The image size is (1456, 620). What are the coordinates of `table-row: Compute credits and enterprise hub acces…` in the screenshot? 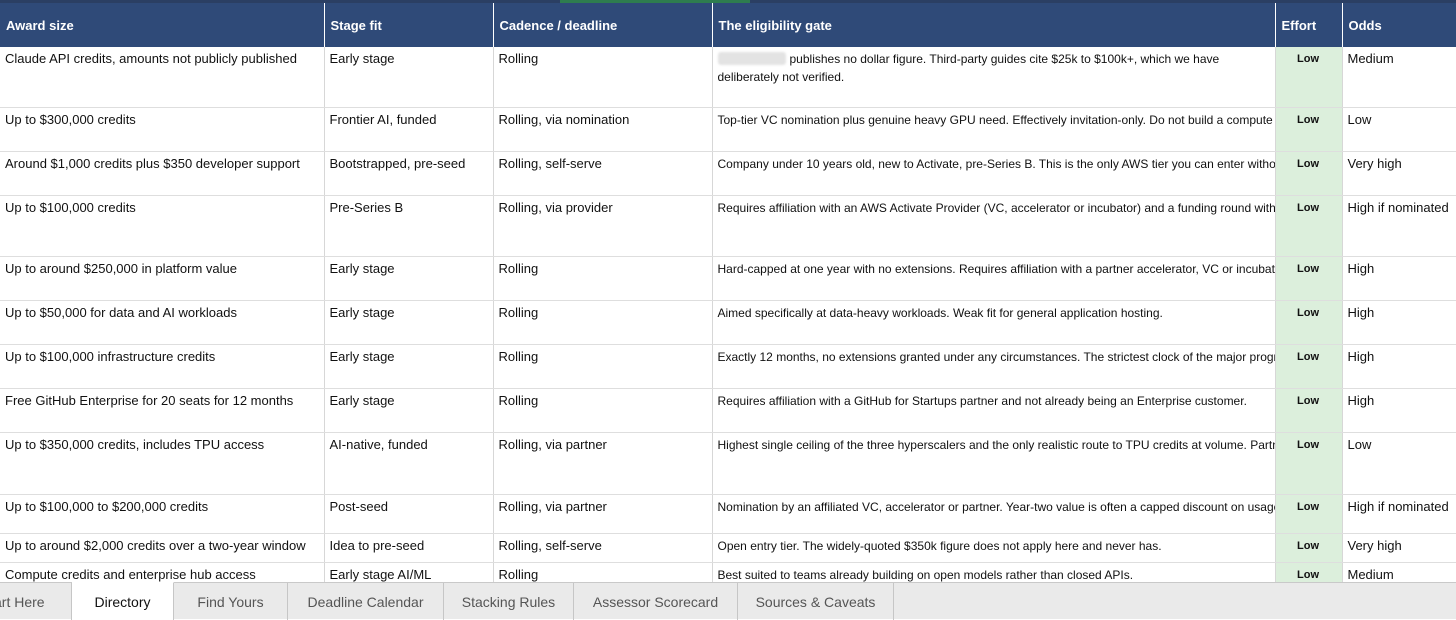 It's located at (728, 573).